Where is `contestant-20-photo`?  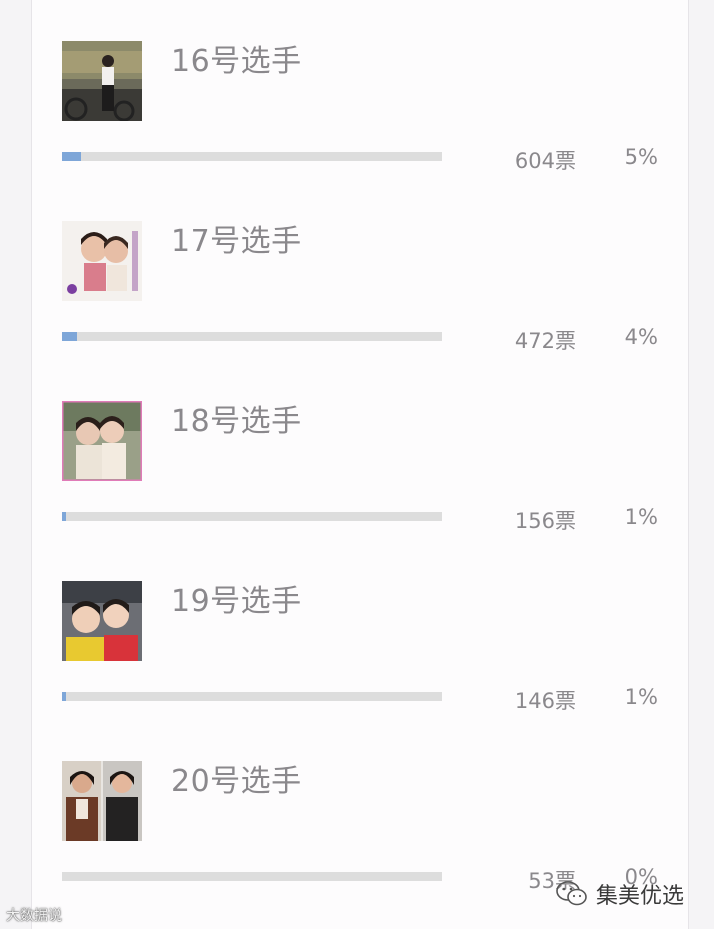
contestant-20-photo is located at coordinates (102, 801).